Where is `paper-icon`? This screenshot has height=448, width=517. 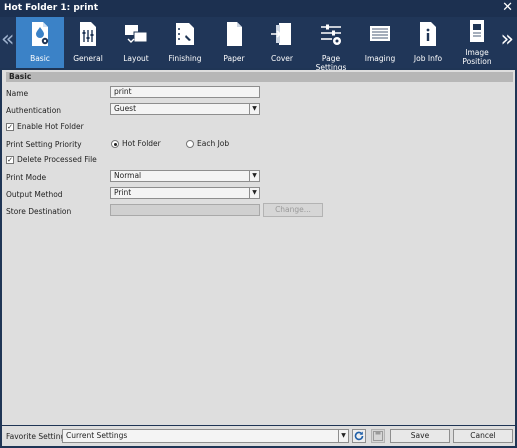
paper-icon is located at coordinates (234, 34).